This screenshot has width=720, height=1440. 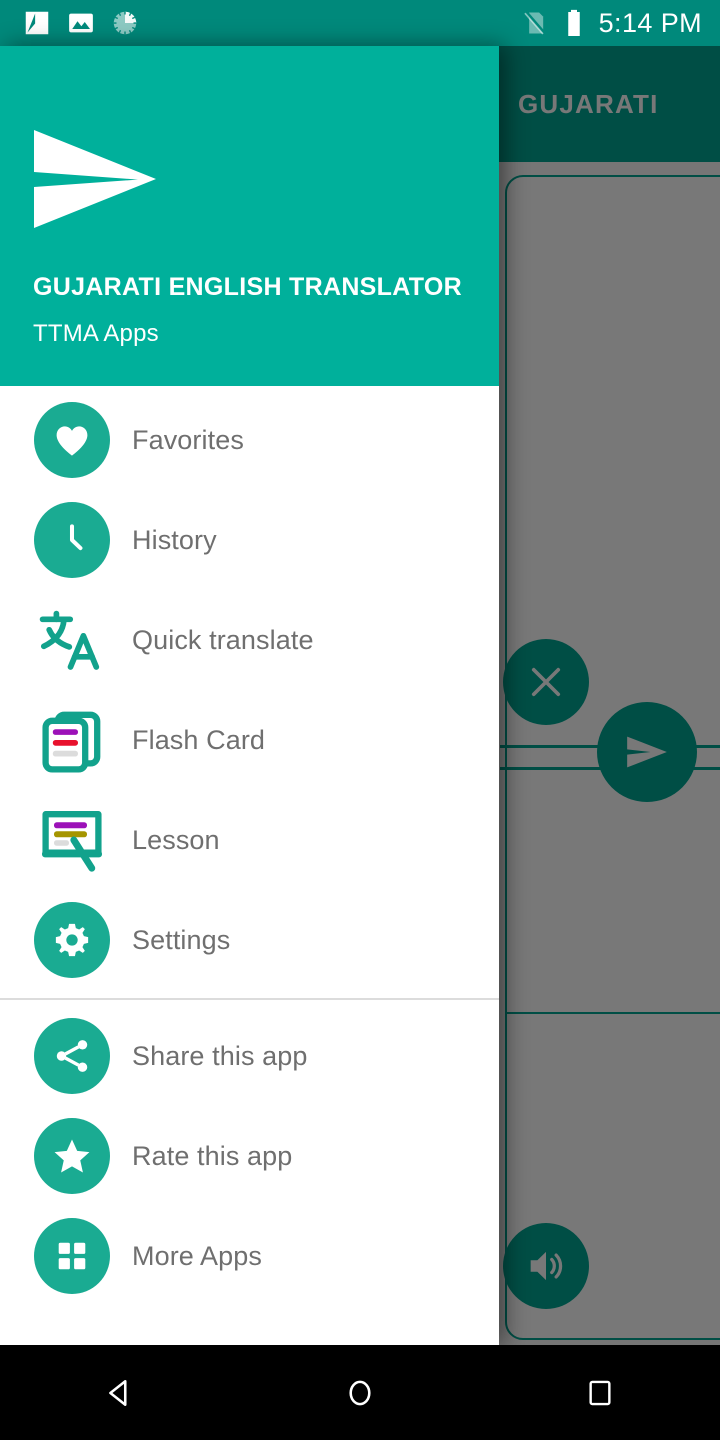 I want to click on home-circle-icon, so click(x=360, y=1392).